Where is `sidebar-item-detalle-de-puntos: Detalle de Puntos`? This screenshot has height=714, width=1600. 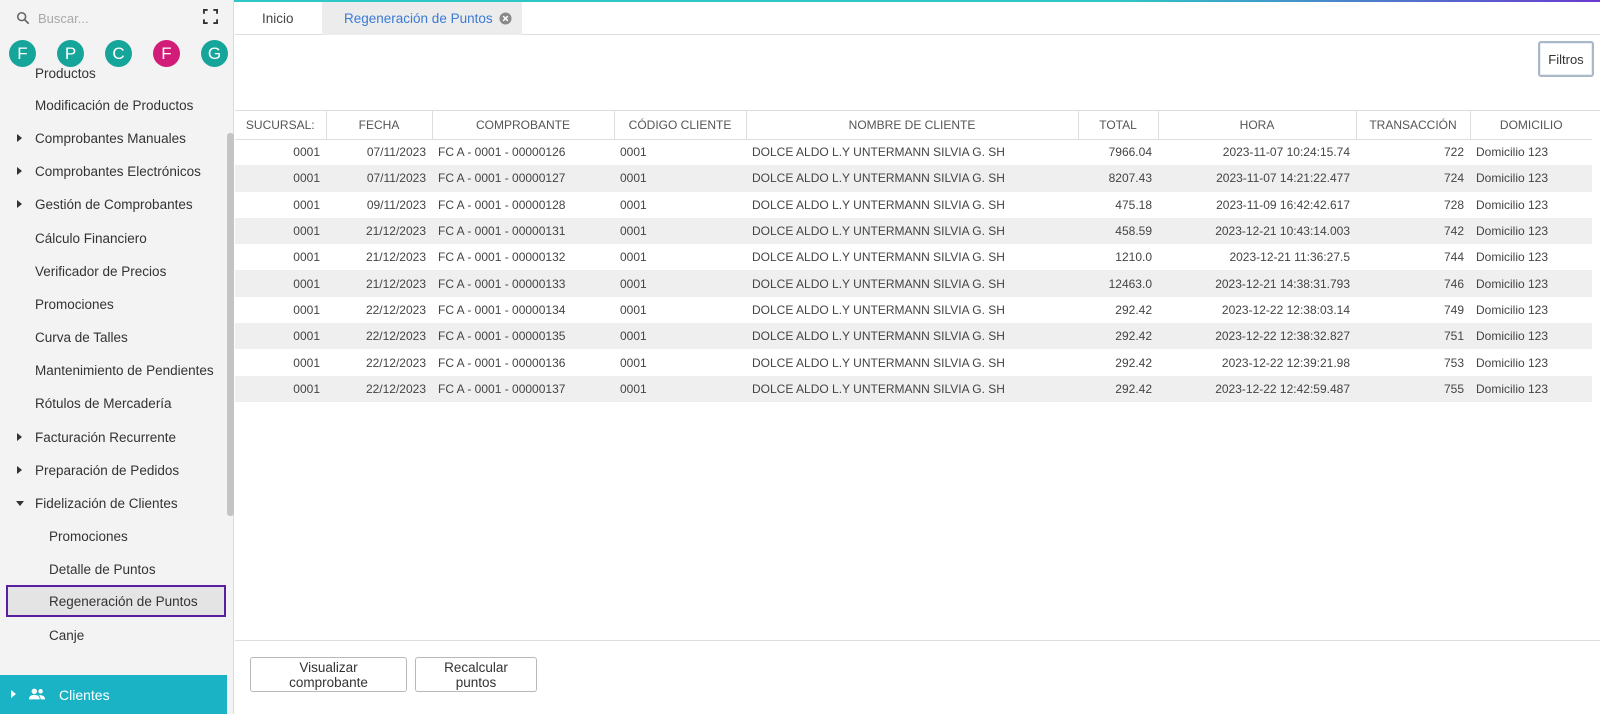 sidebar-item-detalle-de-puntos: Detalle de Puntos is located at coordinates (113, 569).